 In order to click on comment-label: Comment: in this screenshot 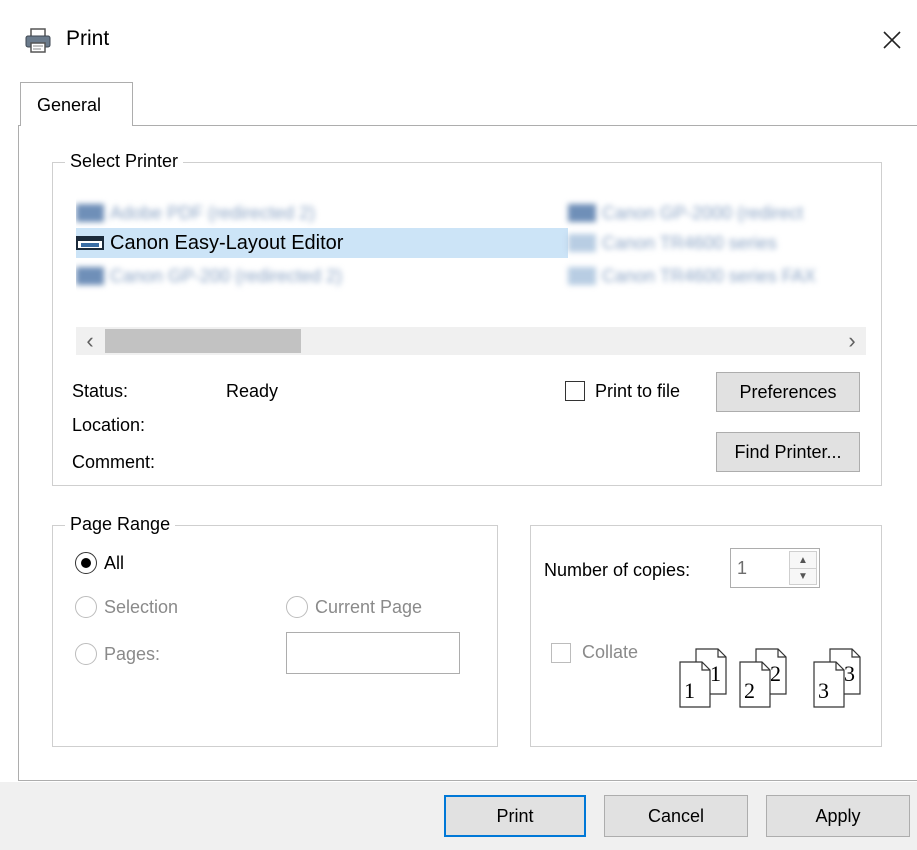, I will do `click(114, 462)`.